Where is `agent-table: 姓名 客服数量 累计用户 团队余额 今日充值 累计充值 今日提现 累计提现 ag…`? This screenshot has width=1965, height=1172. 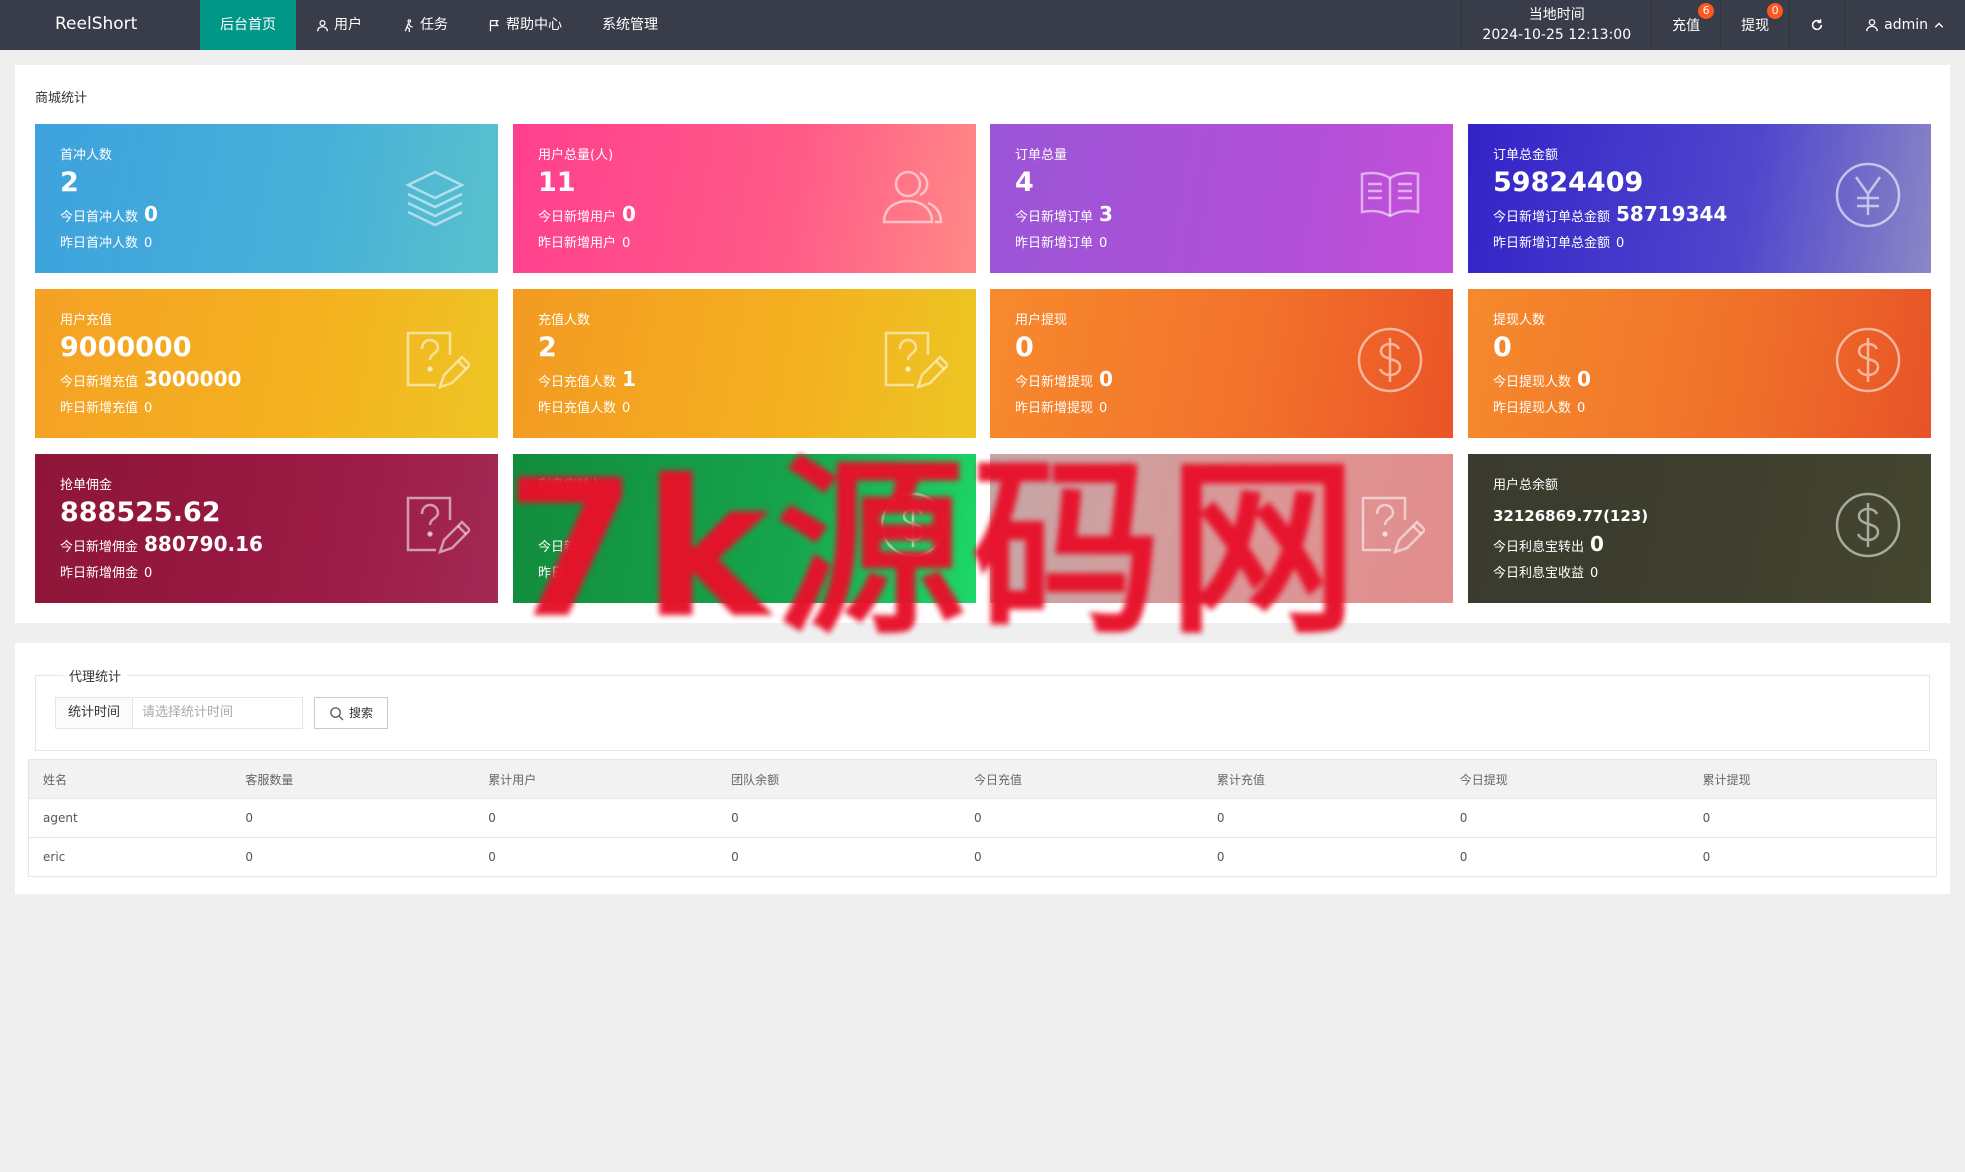 agent-table: 姓名 客服数量 累计用户 团队余额 今日充值 累计充值 今日提现 累计提现 ag… is located at coordinates (982, 818).